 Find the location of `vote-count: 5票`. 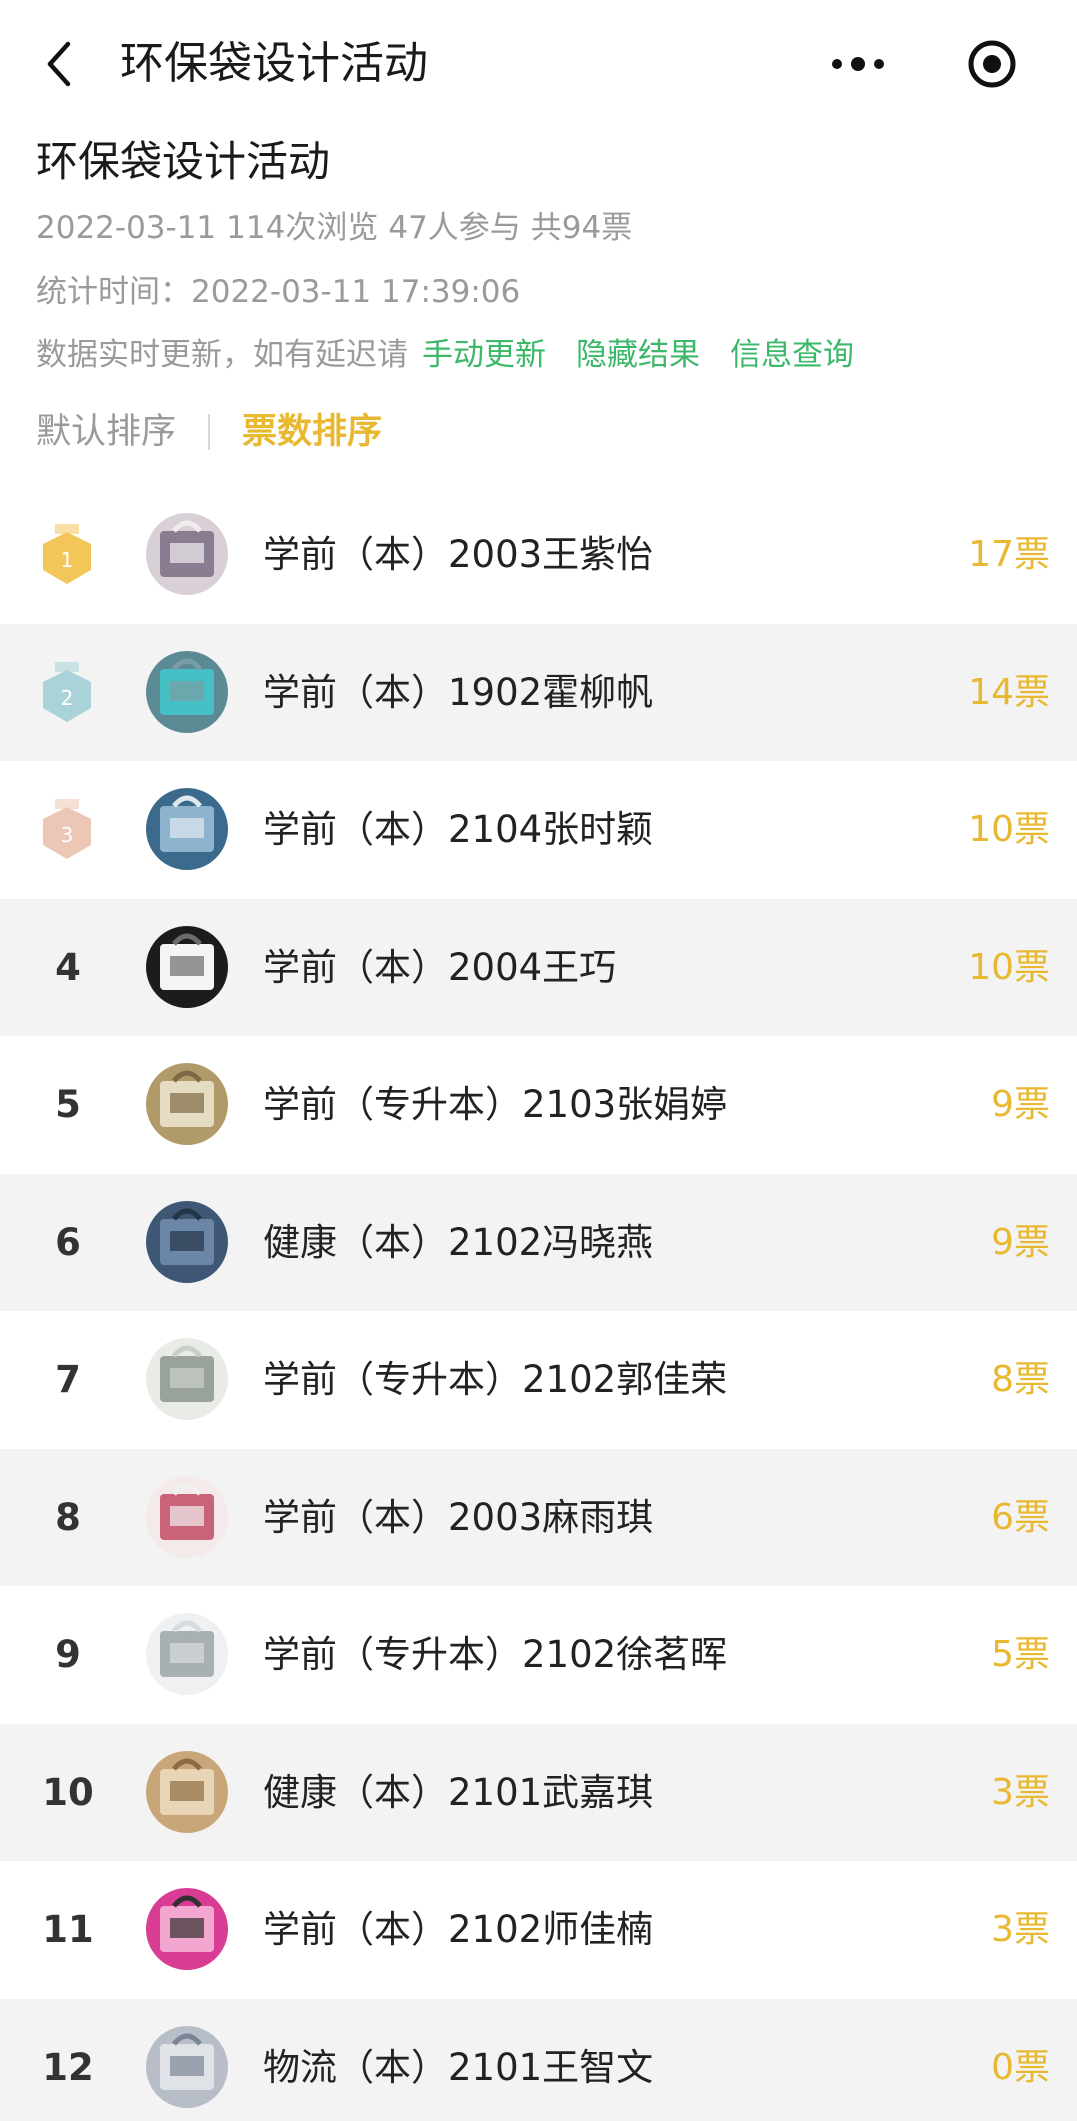

vote-count: 5票 is located at coordinates (1020, 1654).